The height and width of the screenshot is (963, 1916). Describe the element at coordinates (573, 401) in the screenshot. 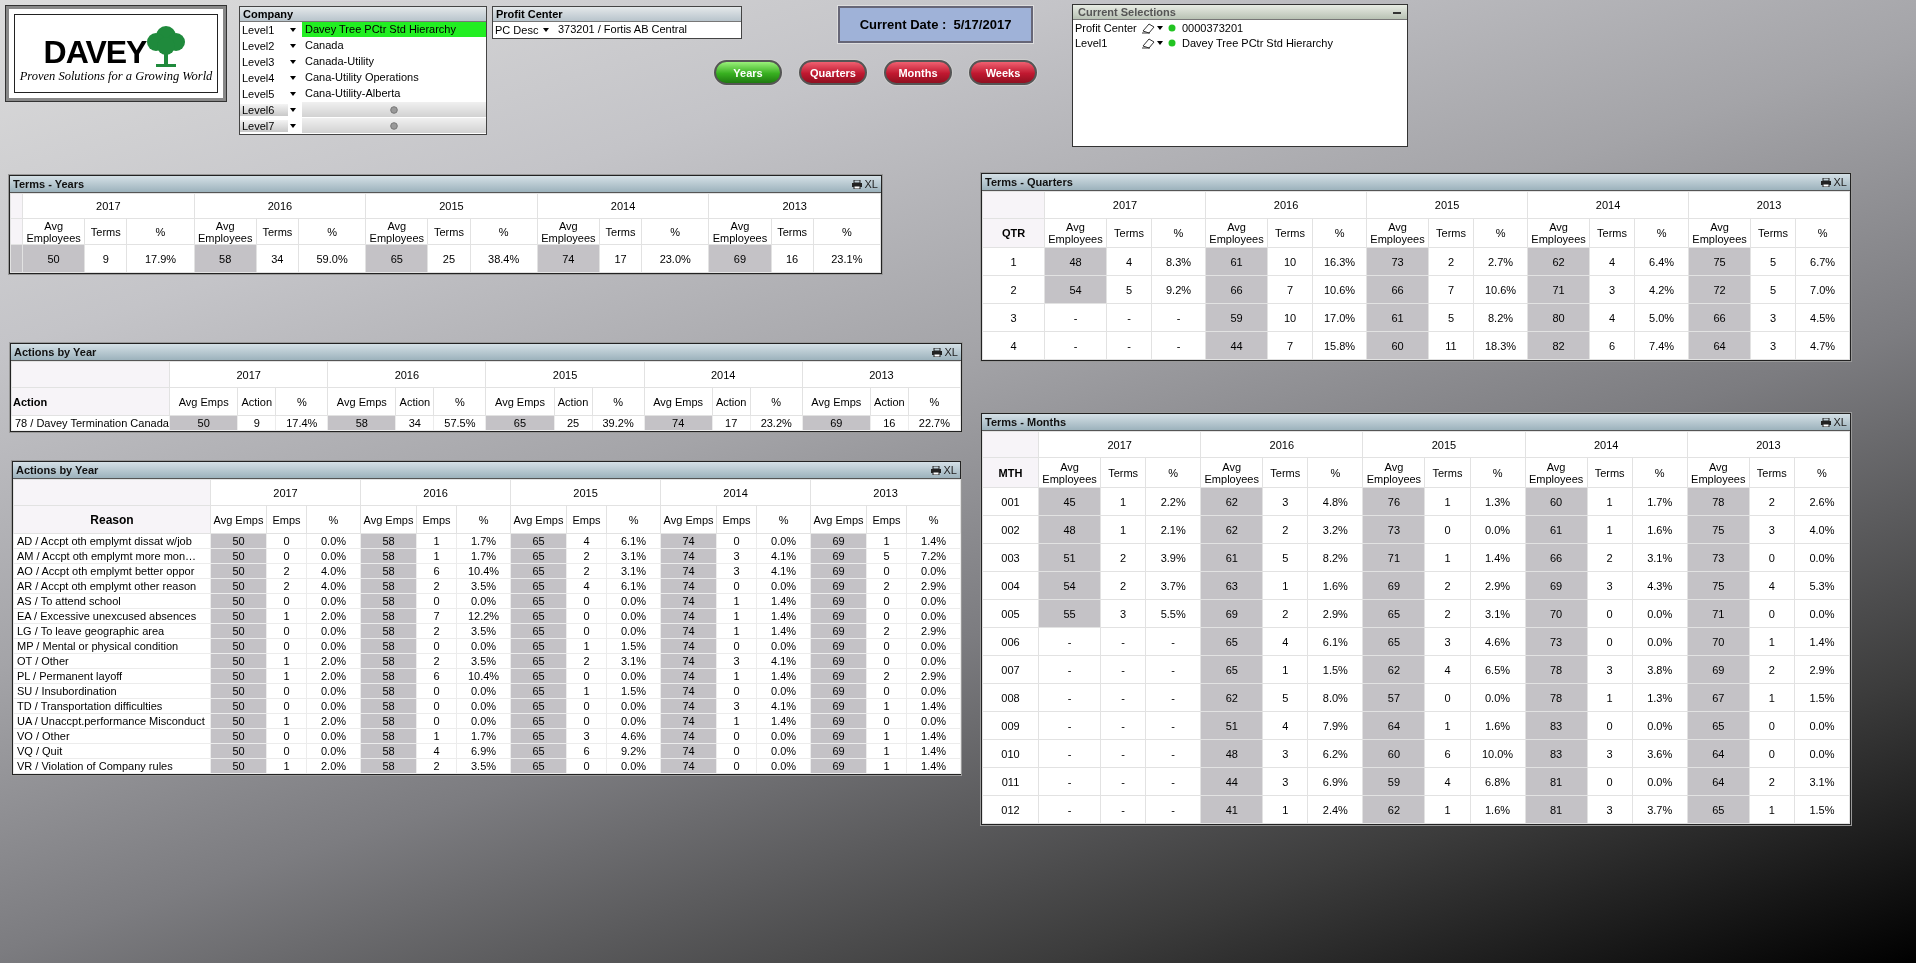

I see `column-header: Action` at that location.